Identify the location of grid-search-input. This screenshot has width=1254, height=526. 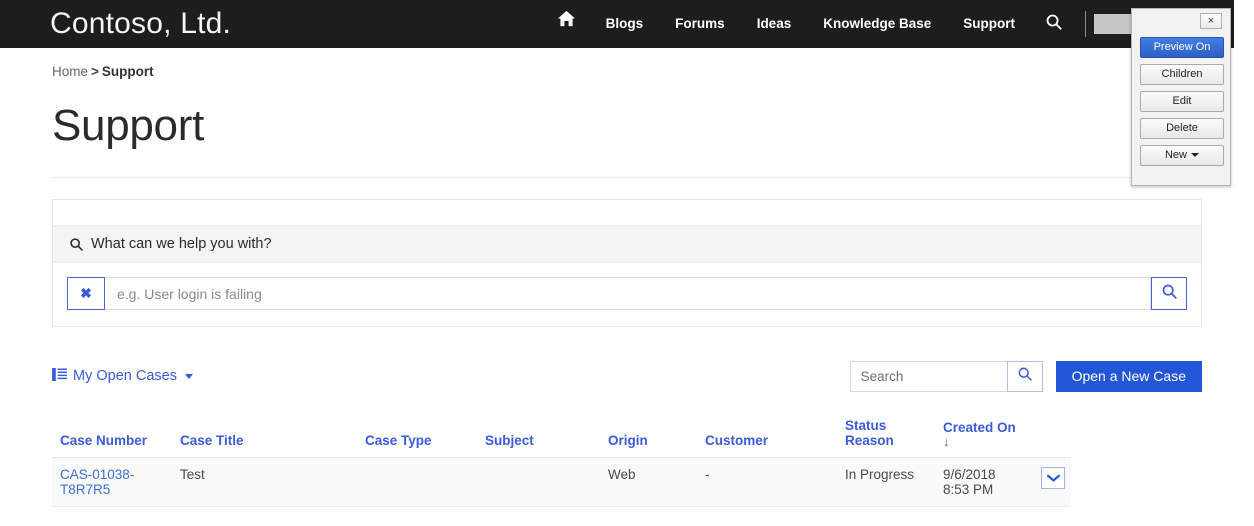
(928, 376).